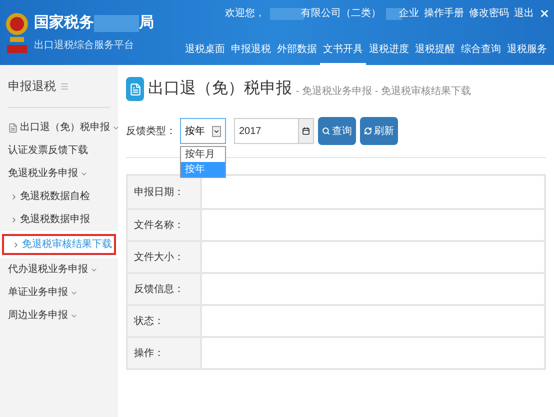 The width and height of the screenshot is (554, 417). I want to click on header-link: 修改密码, so click(489, 13).